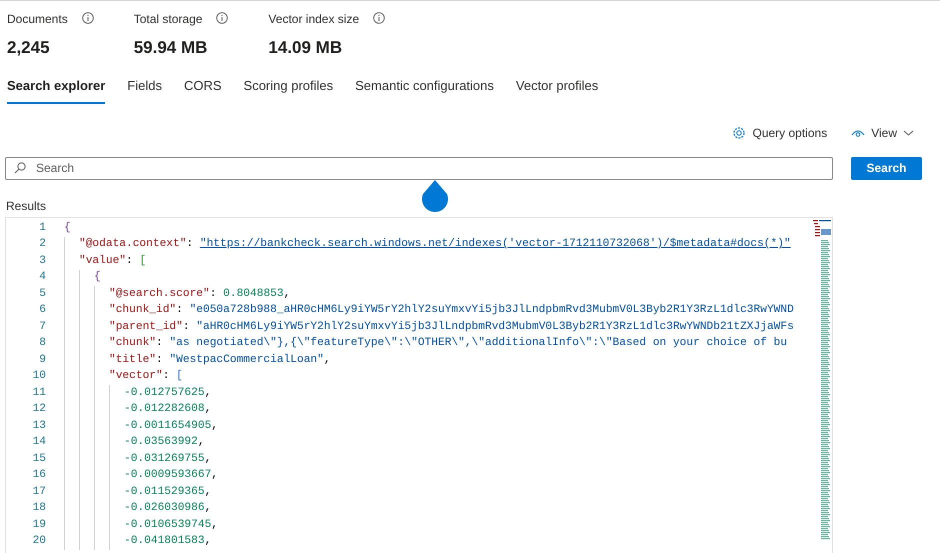 This screenshot has width=940, height=553. Describe the element at coordinates (112, 261) in the screenshot. I see `code-text: "value": [` at that location.